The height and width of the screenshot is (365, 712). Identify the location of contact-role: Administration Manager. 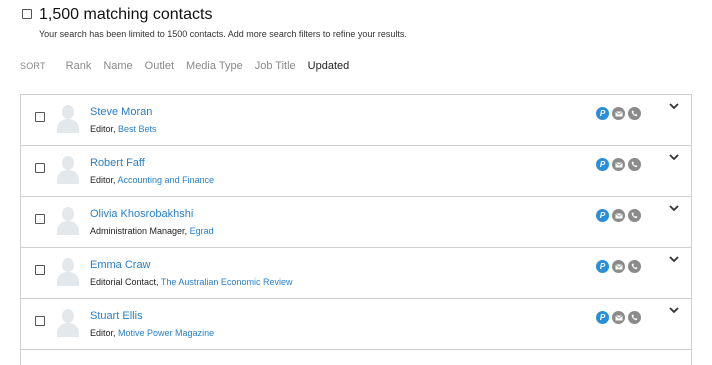
(137, 231).